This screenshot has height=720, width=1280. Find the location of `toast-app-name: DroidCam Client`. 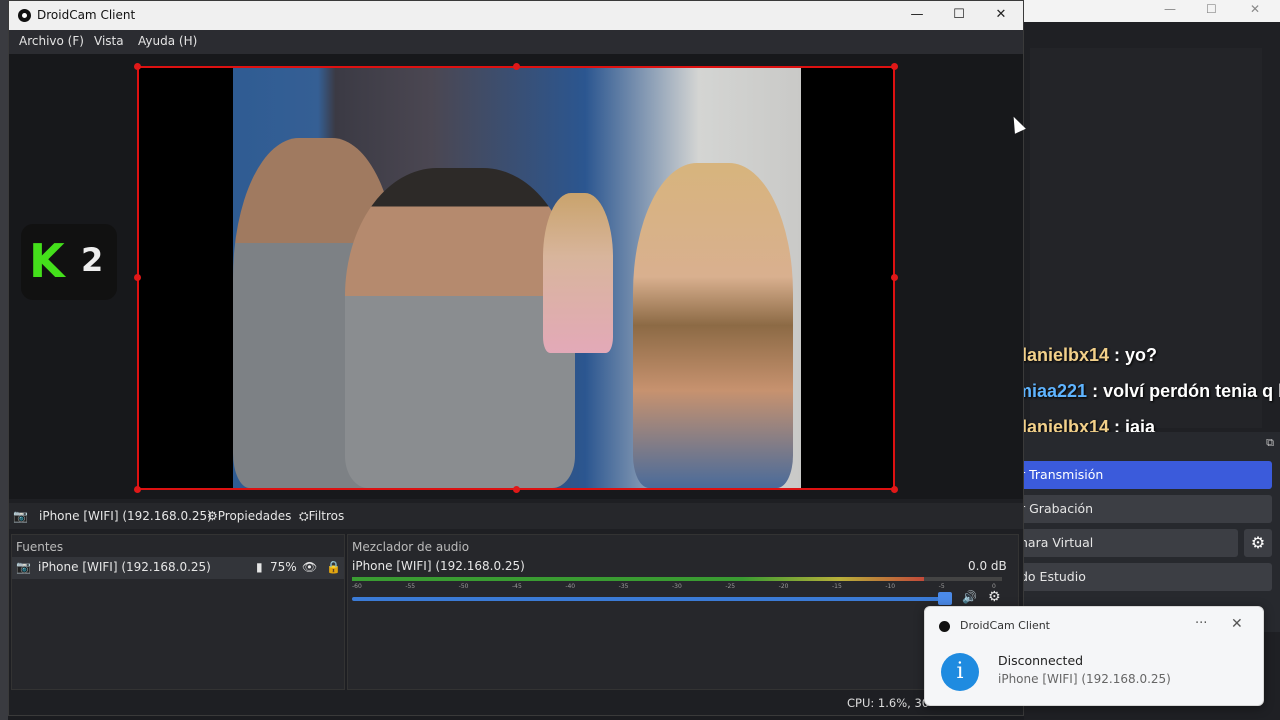

toast-app-name: DroidCam Client is located at coordinates (1005, 625).